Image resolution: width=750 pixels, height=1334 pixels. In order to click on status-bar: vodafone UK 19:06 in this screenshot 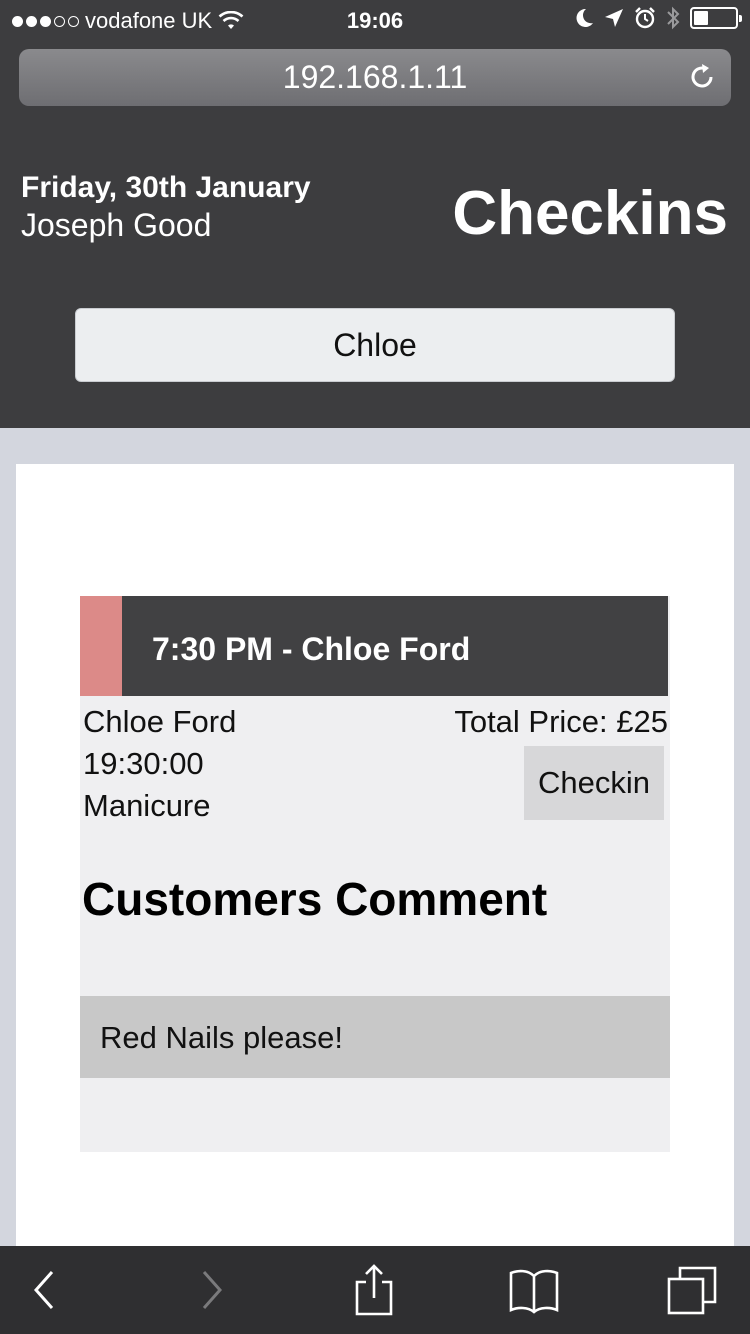, I will do `click(375, 21)`.